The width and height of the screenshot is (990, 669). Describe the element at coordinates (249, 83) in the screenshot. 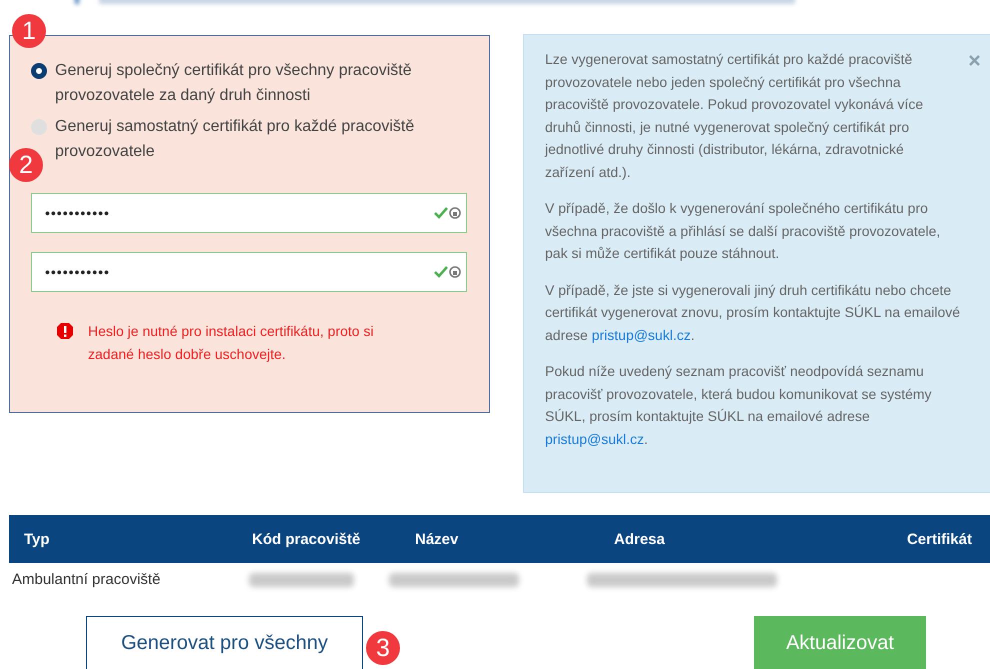

I see `radio-option: Generuj společný certifikát pro všechny pracoviště provozovatele za daný druh činnosti` at that location.